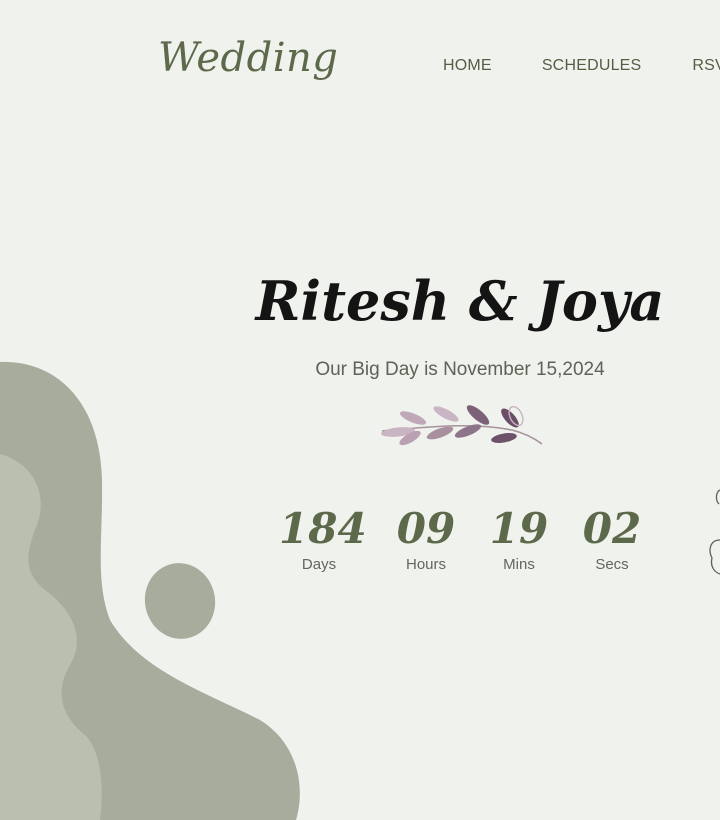 The image size is (720, 820). I want to click on countdown-secs: 02 Secs, so click(612, 539).